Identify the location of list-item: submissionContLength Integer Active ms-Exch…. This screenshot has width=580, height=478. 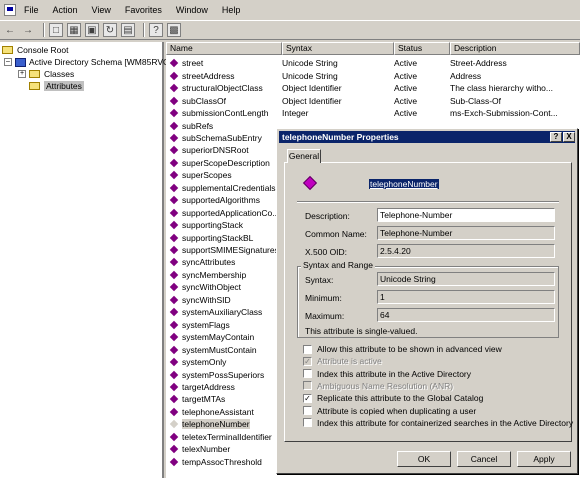
(373, 113).